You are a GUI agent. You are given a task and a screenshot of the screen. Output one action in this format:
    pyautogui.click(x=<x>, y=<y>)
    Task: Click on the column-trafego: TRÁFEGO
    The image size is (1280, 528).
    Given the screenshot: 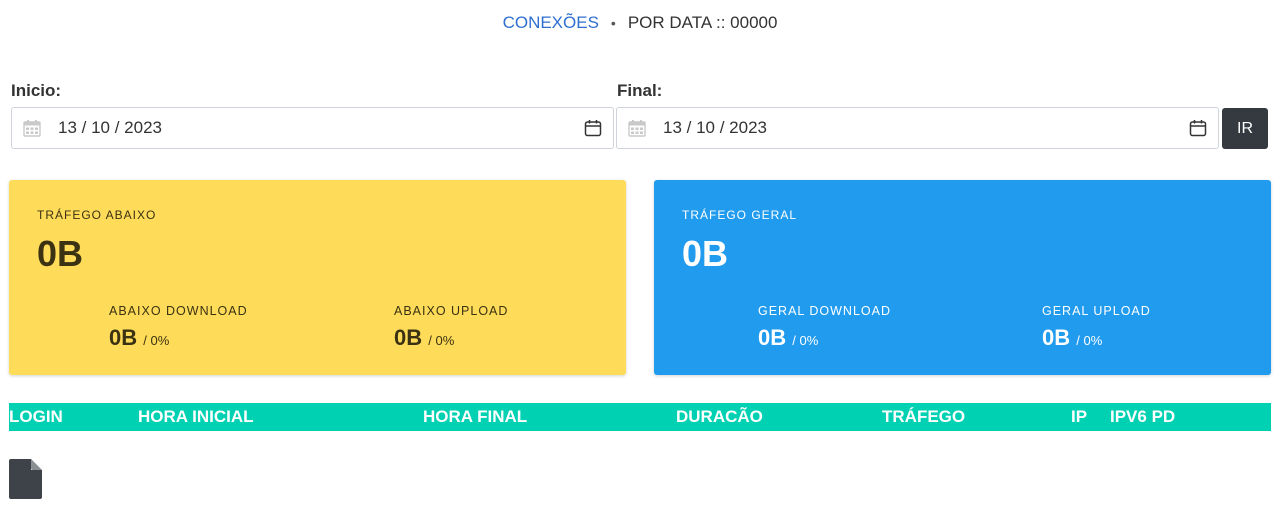 What is the action you would take?
    pyautogui.click(x=923, y=417)
    